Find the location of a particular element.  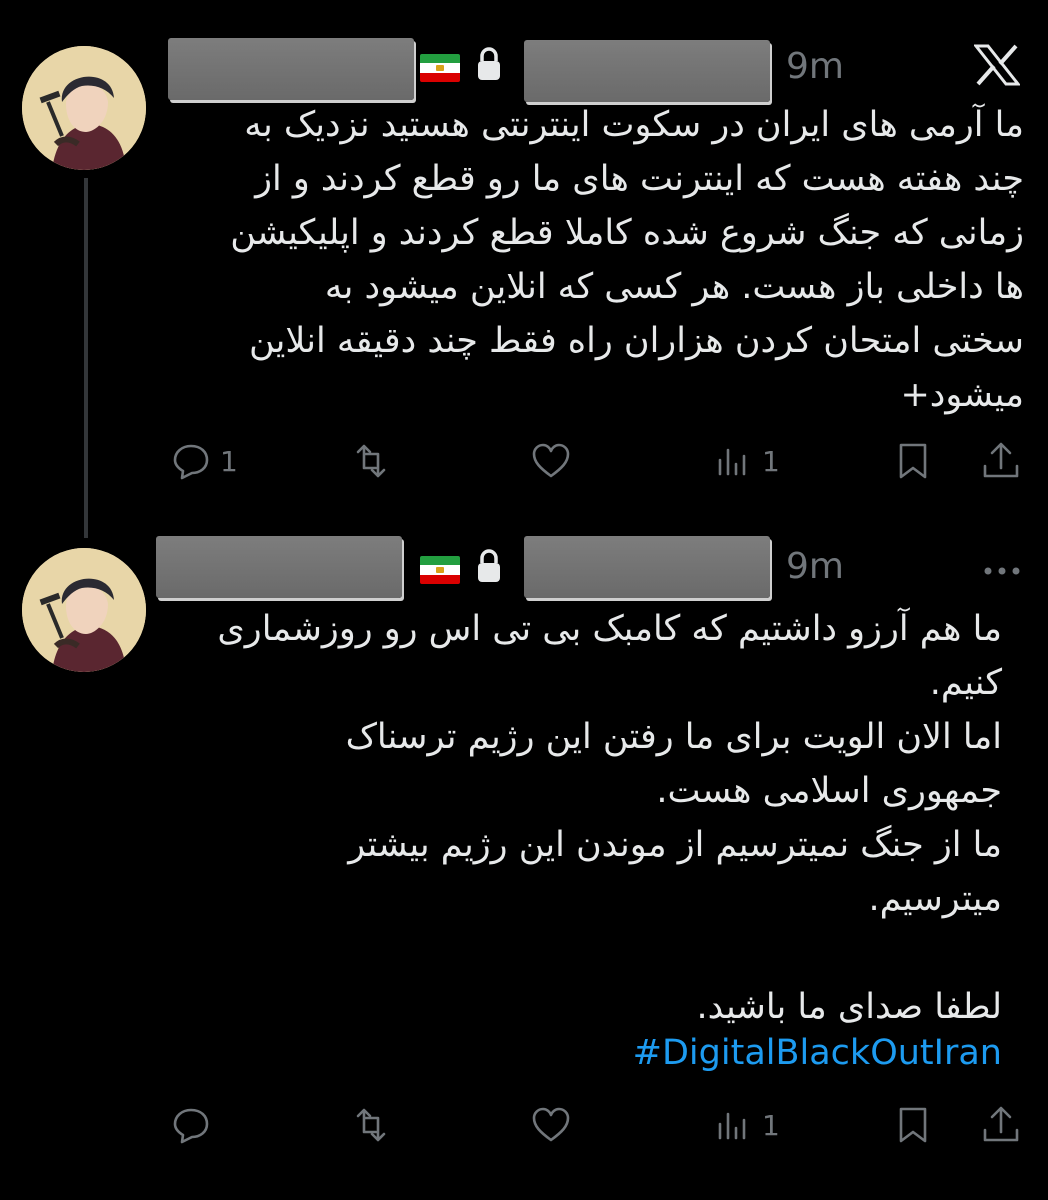

reply-count: 1 is located at coordinates (229, 461).